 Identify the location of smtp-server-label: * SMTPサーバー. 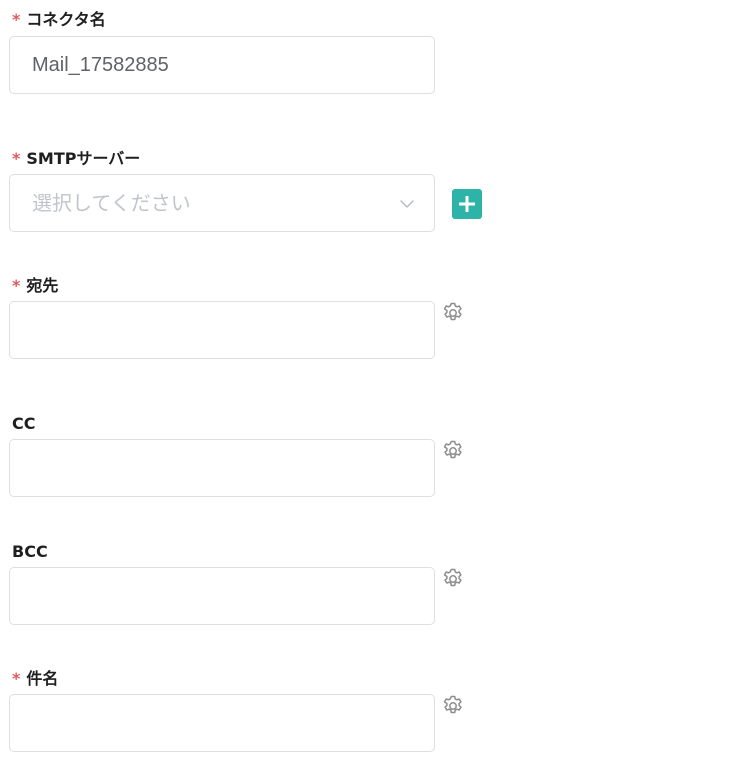
(76, 159).